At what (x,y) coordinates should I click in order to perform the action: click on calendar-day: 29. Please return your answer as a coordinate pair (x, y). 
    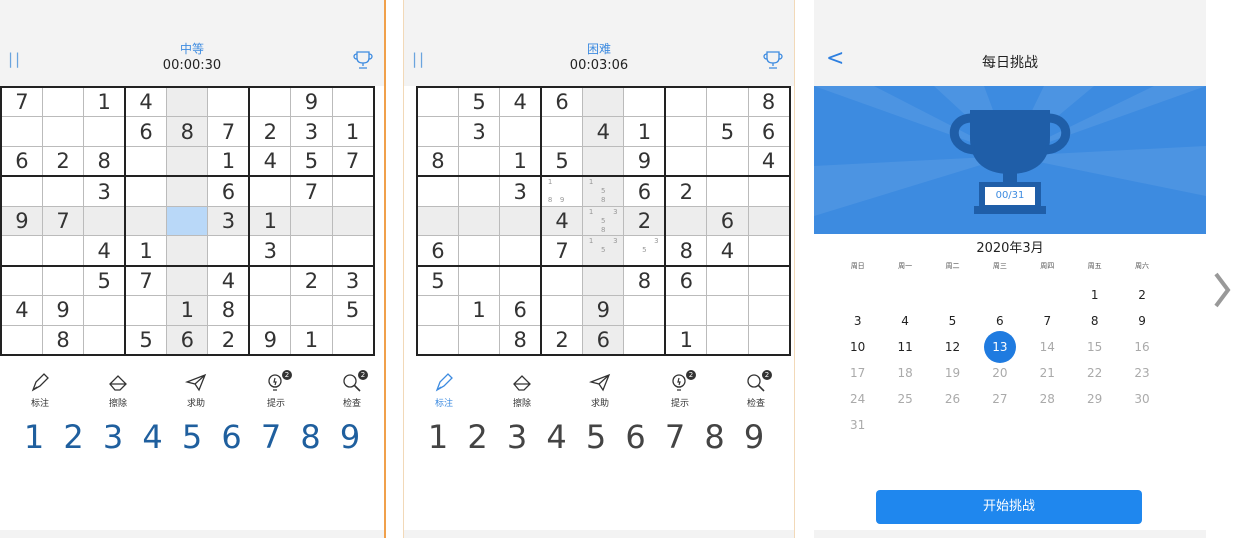
    Looking at the image, I should click on (1094, 399).